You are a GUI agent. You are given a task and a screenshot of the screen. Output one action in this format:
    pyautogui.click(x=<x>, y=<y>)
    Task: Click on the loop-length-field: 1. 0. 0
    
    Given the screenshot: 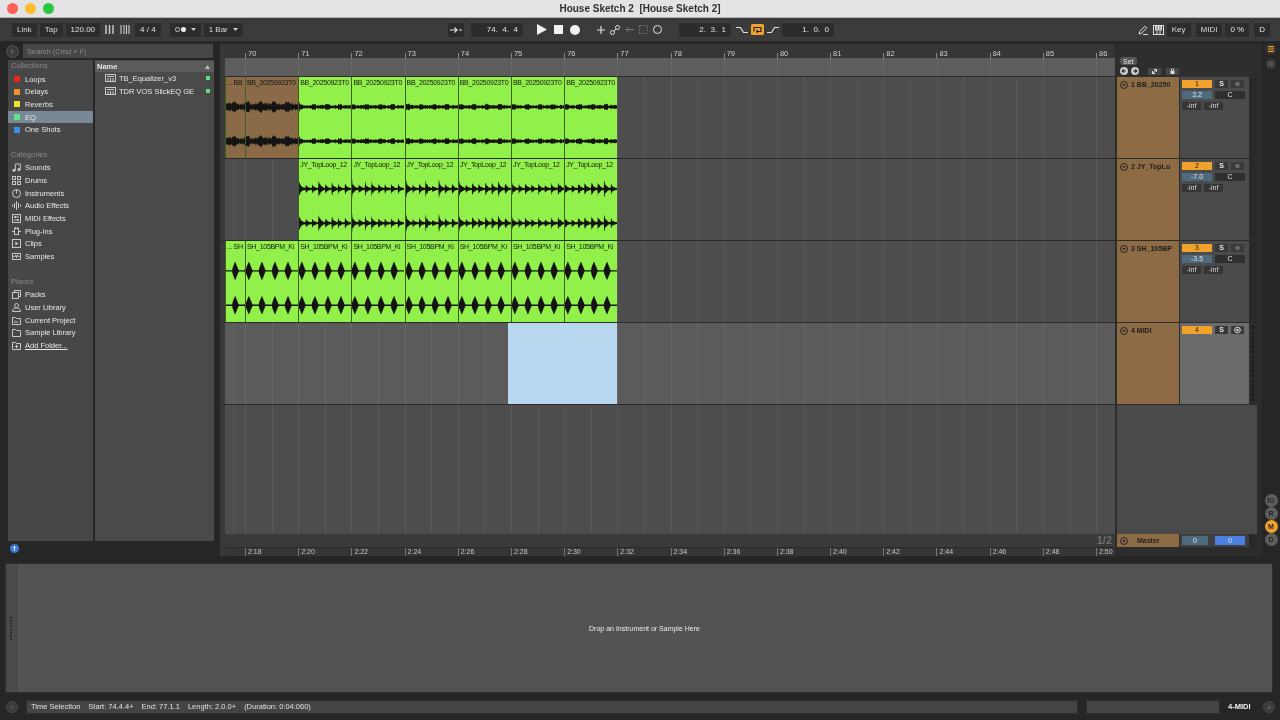 What is the action you would take?
    pyautogui.click(x=808, y=29)
    